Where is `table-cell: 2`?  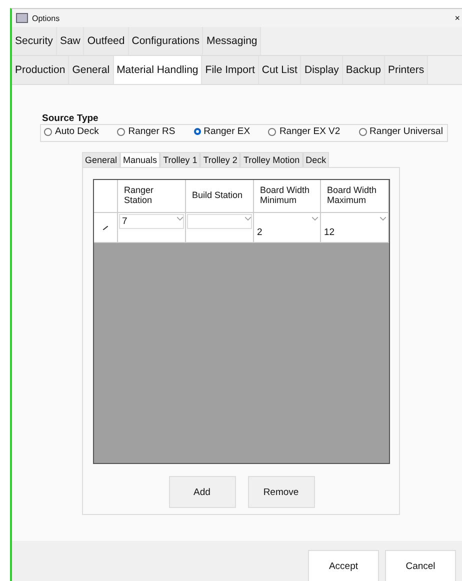
table-cell: 2 is located at coordinates (259, 232).